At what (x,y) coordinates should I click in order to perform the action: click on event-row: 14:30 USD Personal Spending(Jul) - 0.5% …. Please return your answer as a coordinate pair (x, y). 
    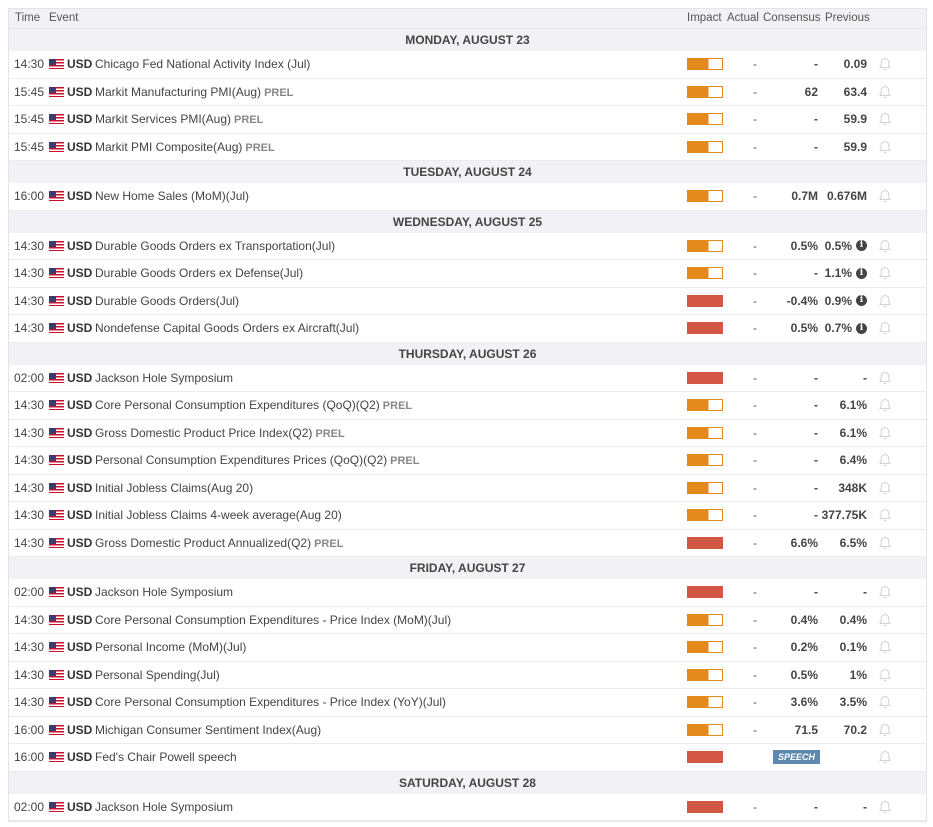
    Looking at the image, I should click on (467, 675).